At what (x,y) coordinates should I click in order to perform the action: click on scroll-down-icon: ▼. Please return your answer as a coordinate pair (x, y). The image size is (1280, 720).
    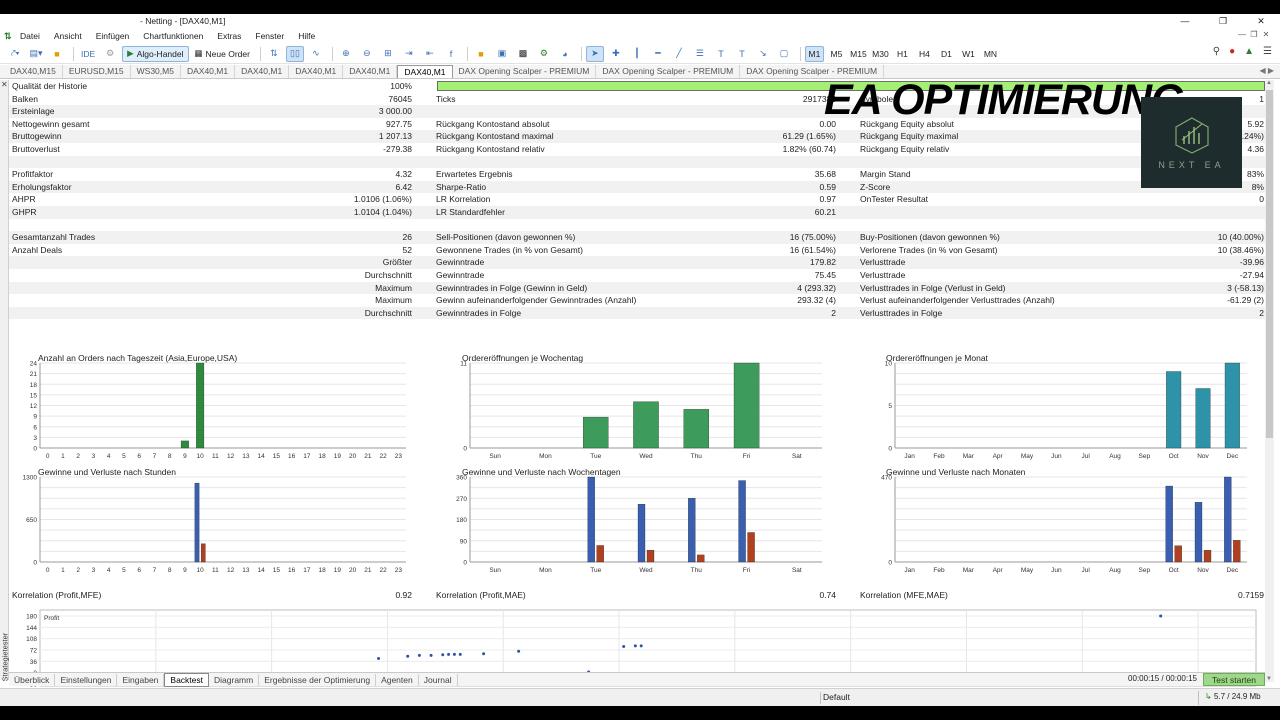
    Looking at the image, I should click on (1269, 679).